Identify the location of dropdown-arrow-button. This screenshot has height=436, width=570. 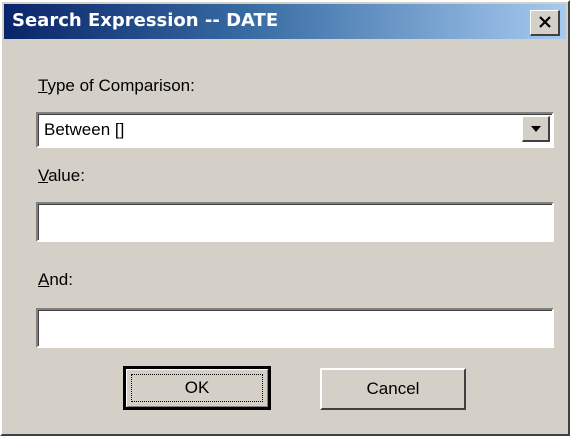
(536, 129).